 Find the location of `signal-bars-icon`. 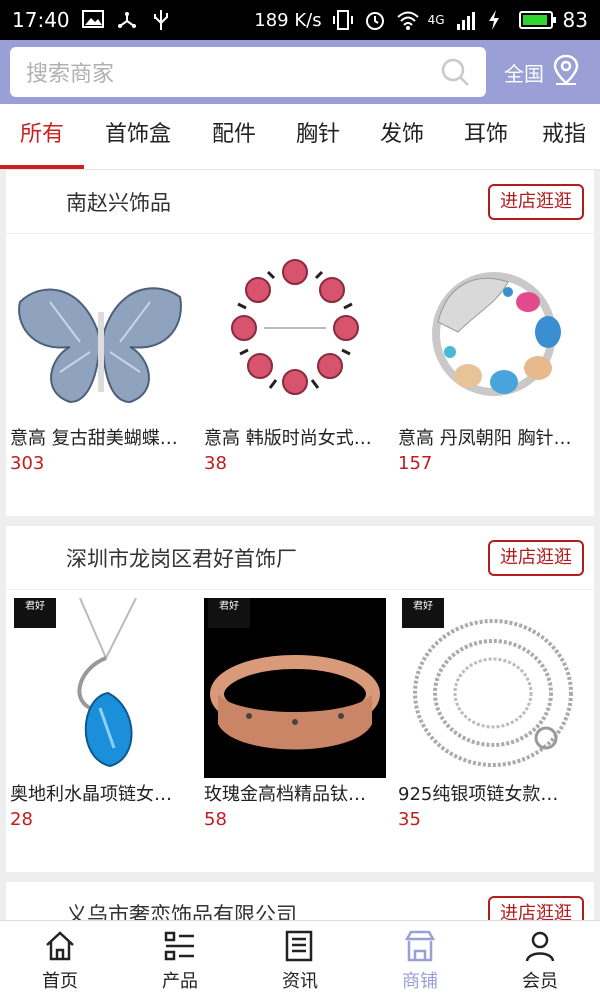

signal-bars-icon is located at coordinates (466, 20).